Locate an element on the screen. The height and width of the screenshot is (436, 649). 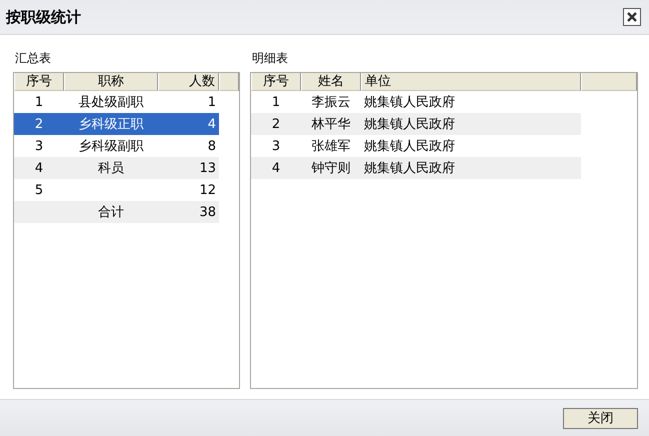
column-header: 职称 is located at coordinates (111, 82).